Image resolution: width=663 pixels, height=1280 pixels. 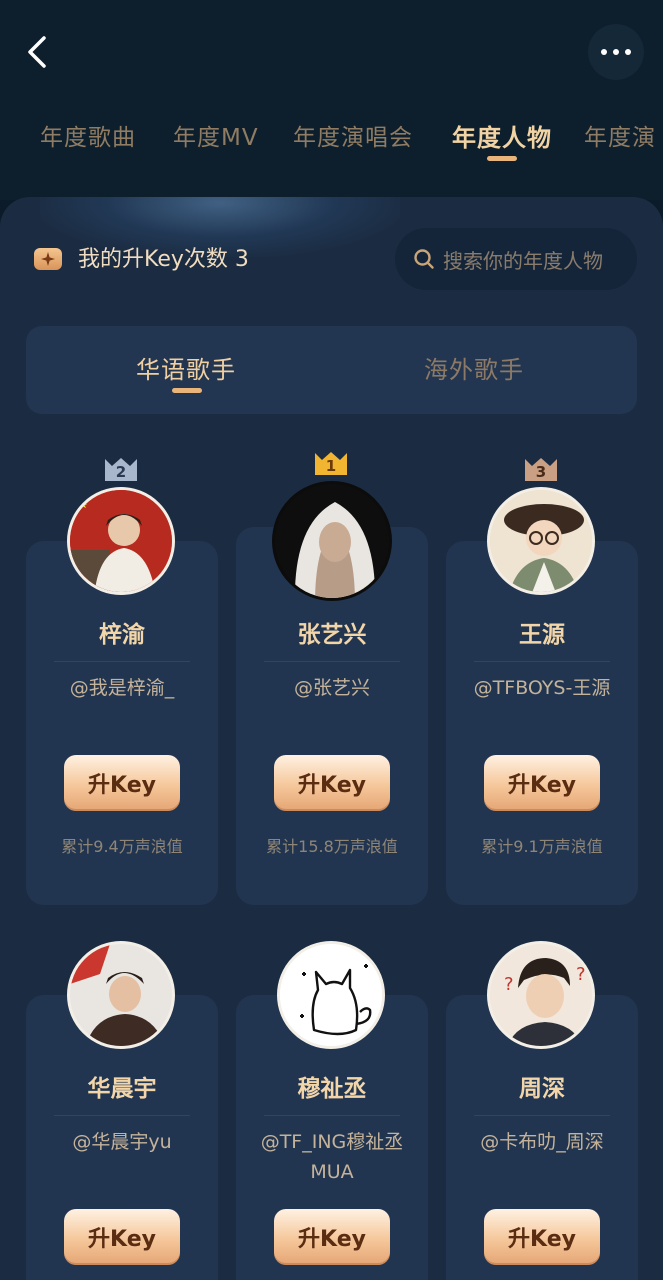 What do you see at coordinates (332, 846) in the screenshot?
I see `voice-value-stat: 累计15.8万声浪值` at bounding box center [332, 846].